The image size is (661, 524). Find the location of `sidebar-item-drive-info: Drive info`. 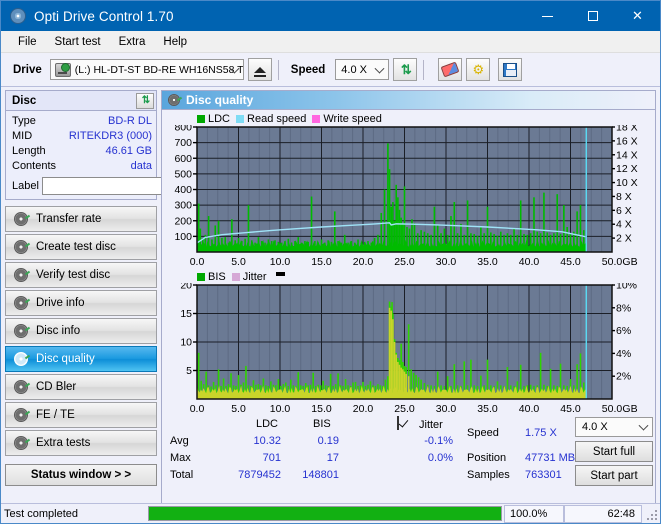

sidebar-item-drive-info: Drive info is located at coordinates (81, 303).